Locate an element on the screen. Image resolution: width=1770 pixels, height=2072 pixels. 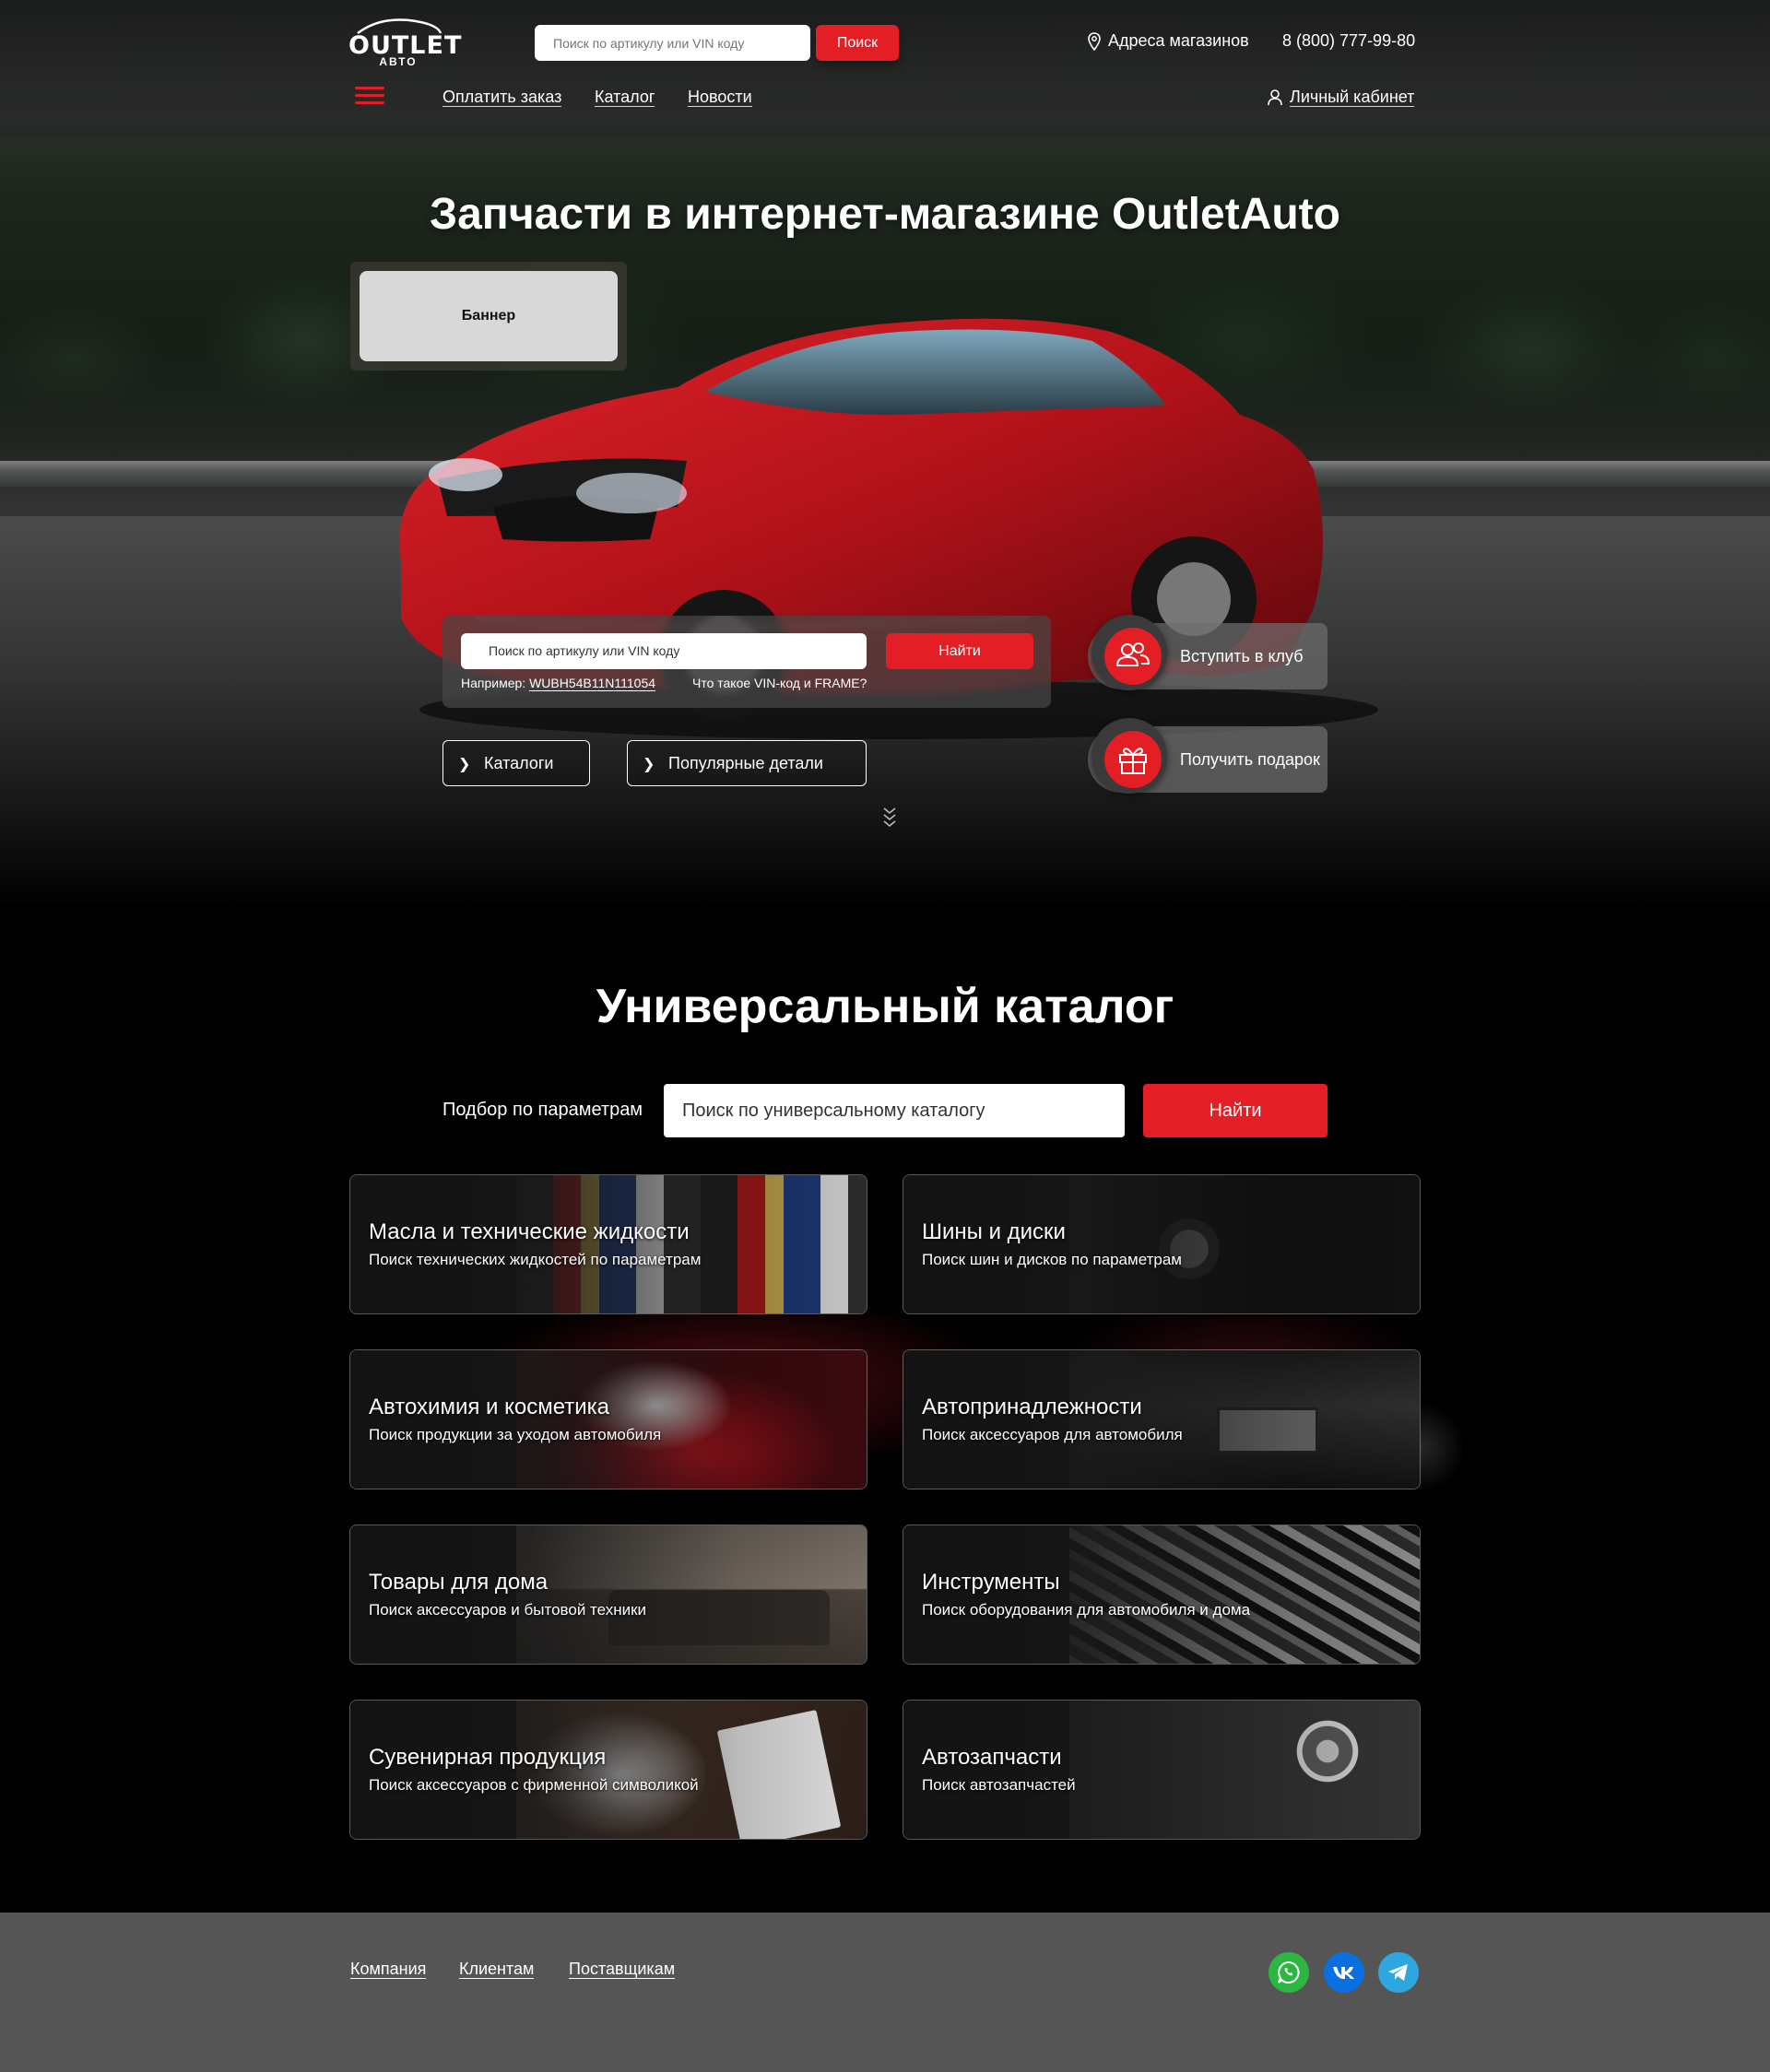
footer is located at coordinates (885, 1992).